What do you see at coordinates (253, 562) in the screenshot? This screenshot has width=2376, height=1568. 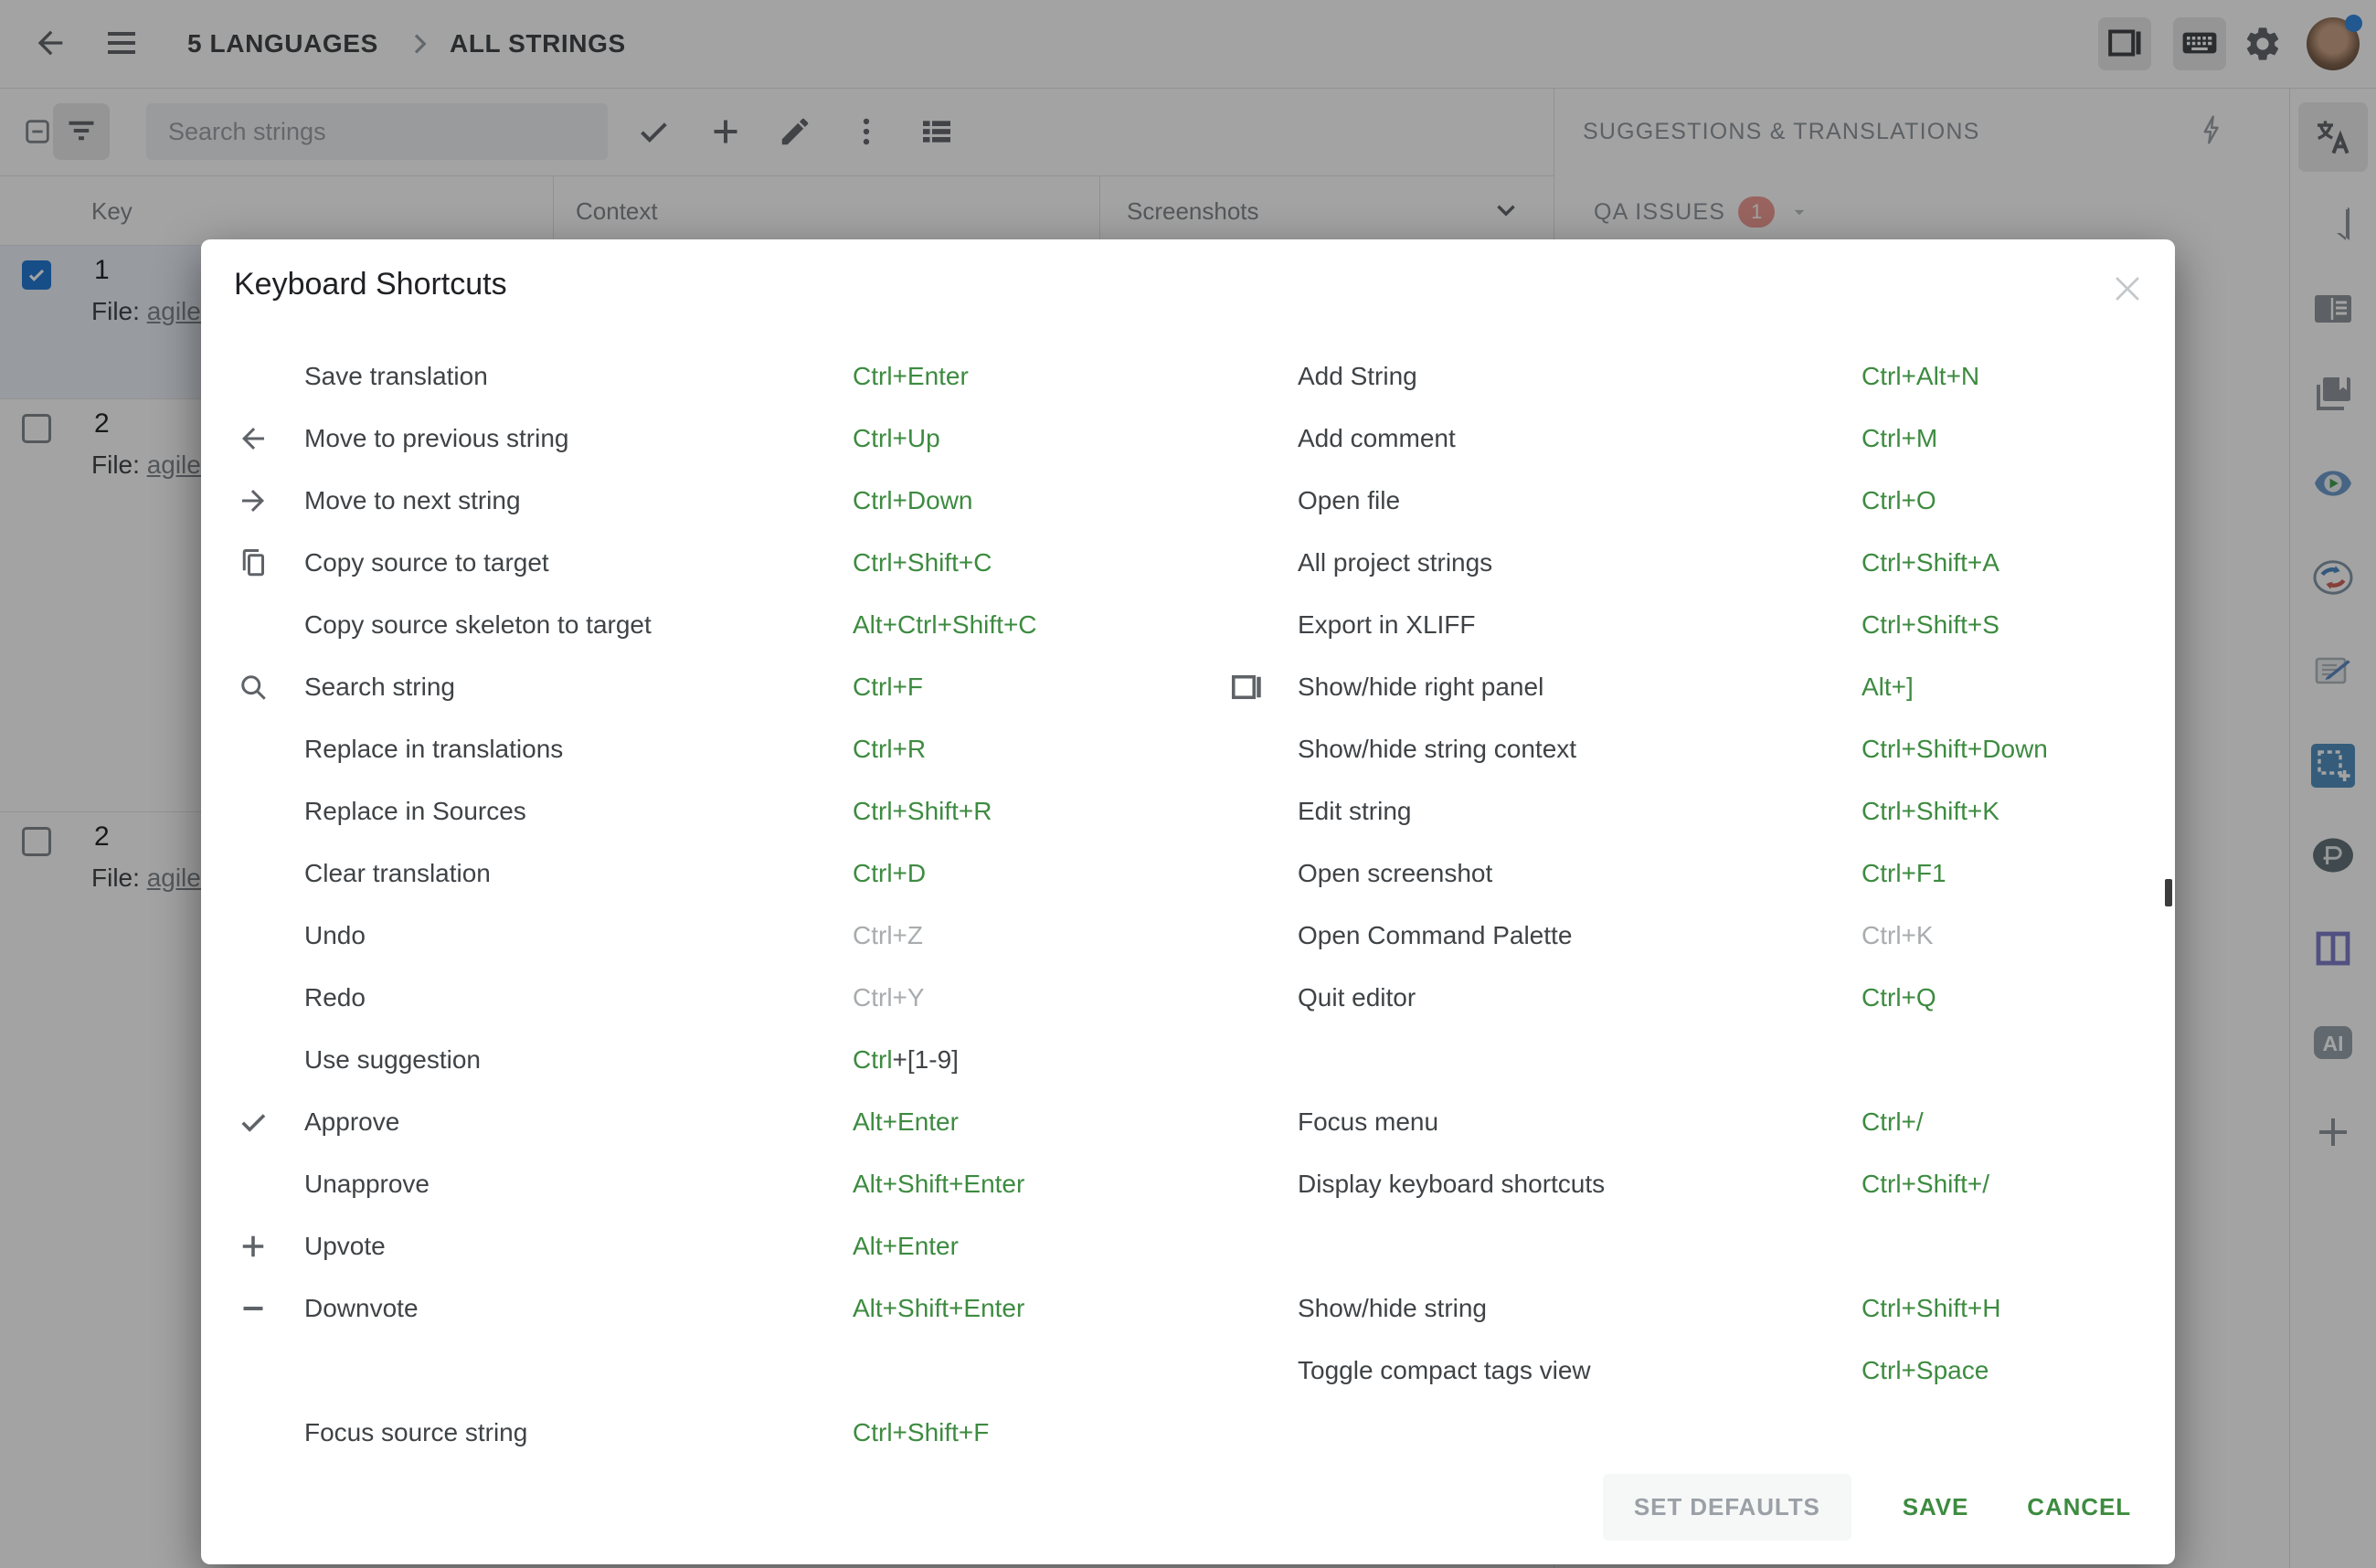 I see `copy-icon` at bounding box center [253, 562].